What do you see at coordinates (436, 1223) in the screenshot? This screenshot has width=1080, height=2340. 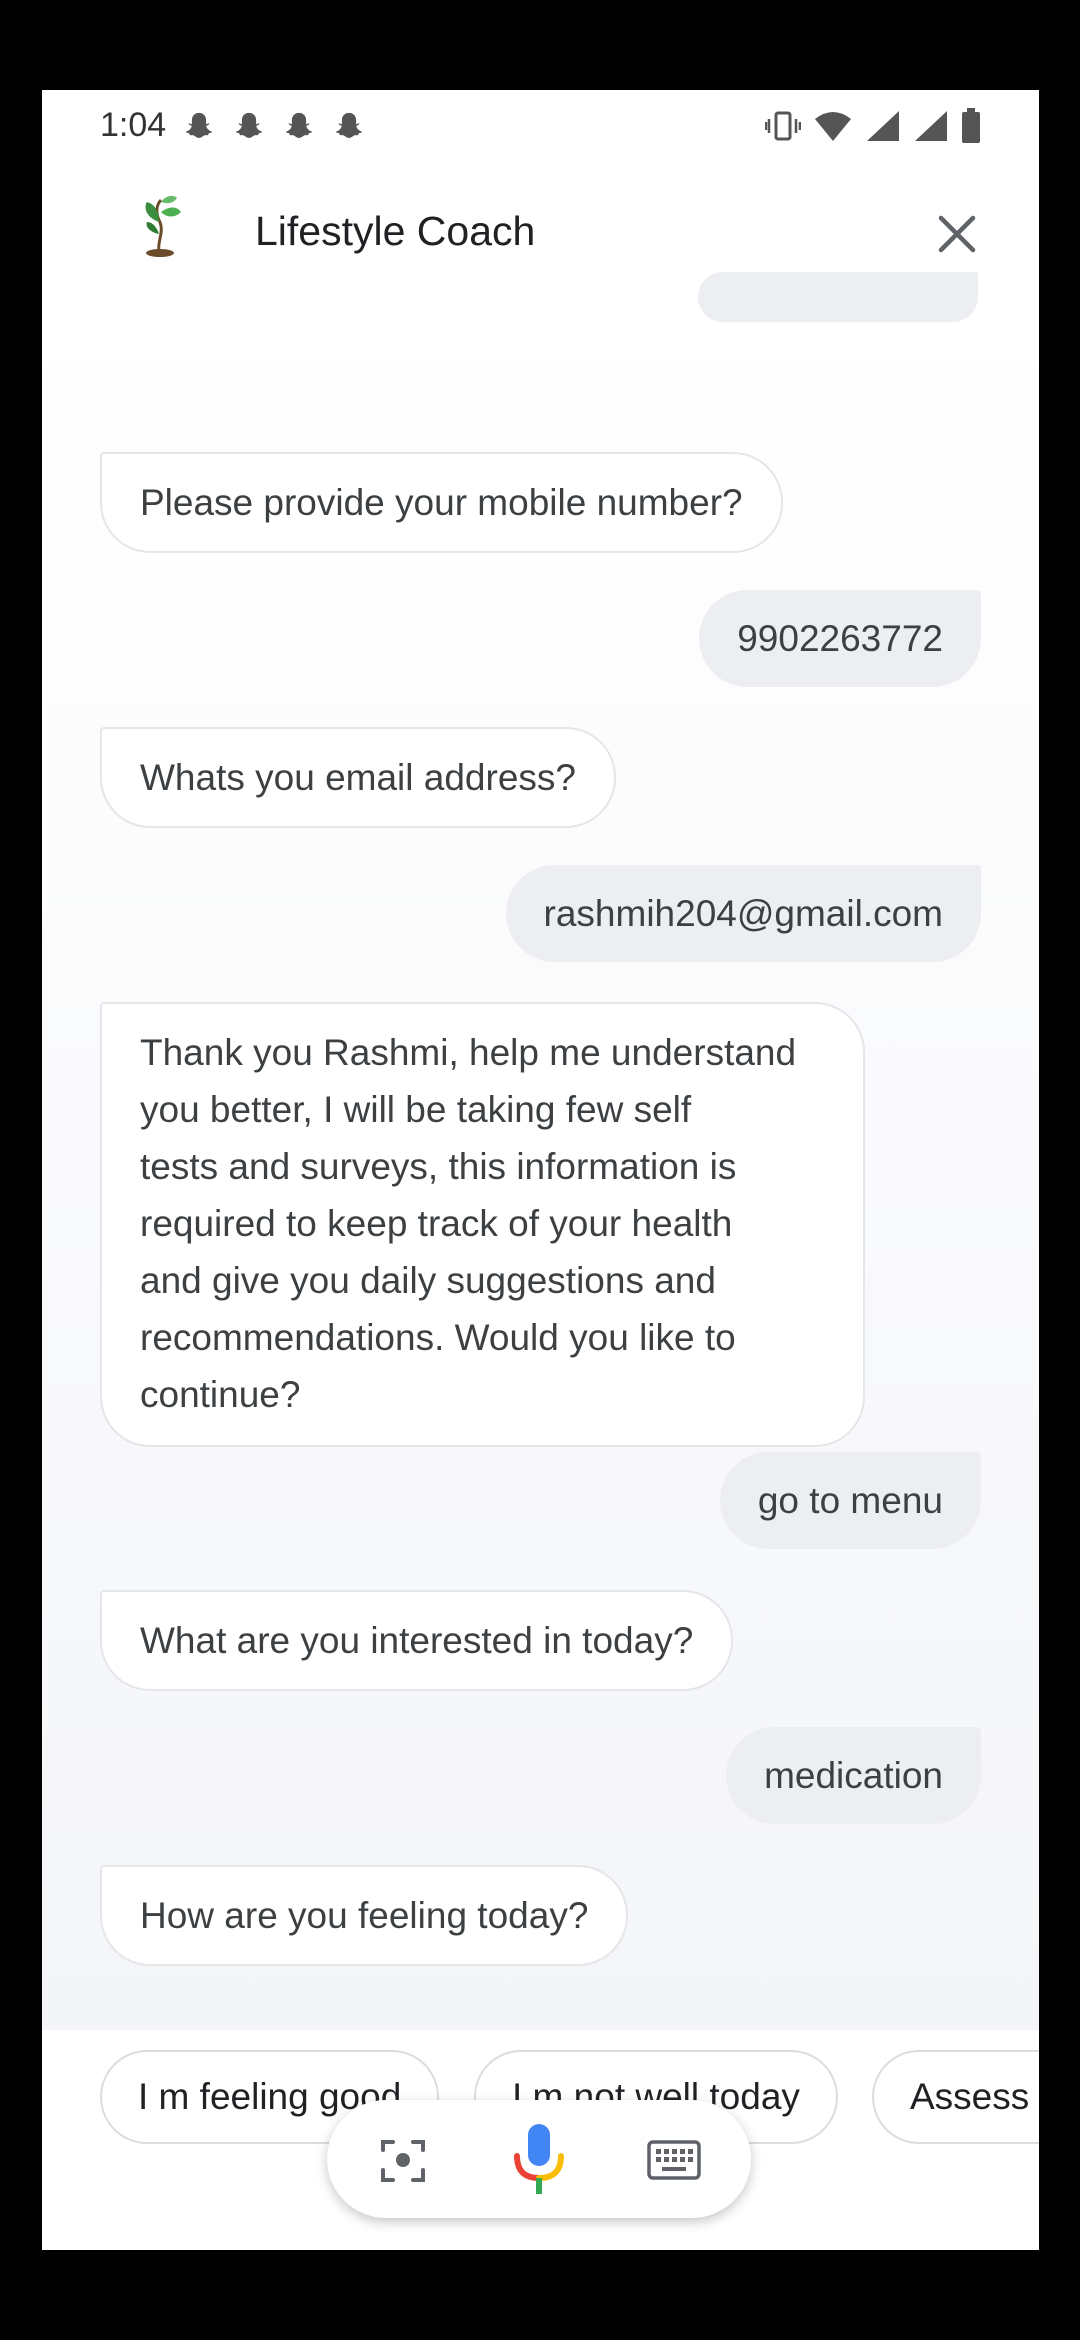 I see `message-line: required to keep track of your health` at bounding box center [436, 1223].